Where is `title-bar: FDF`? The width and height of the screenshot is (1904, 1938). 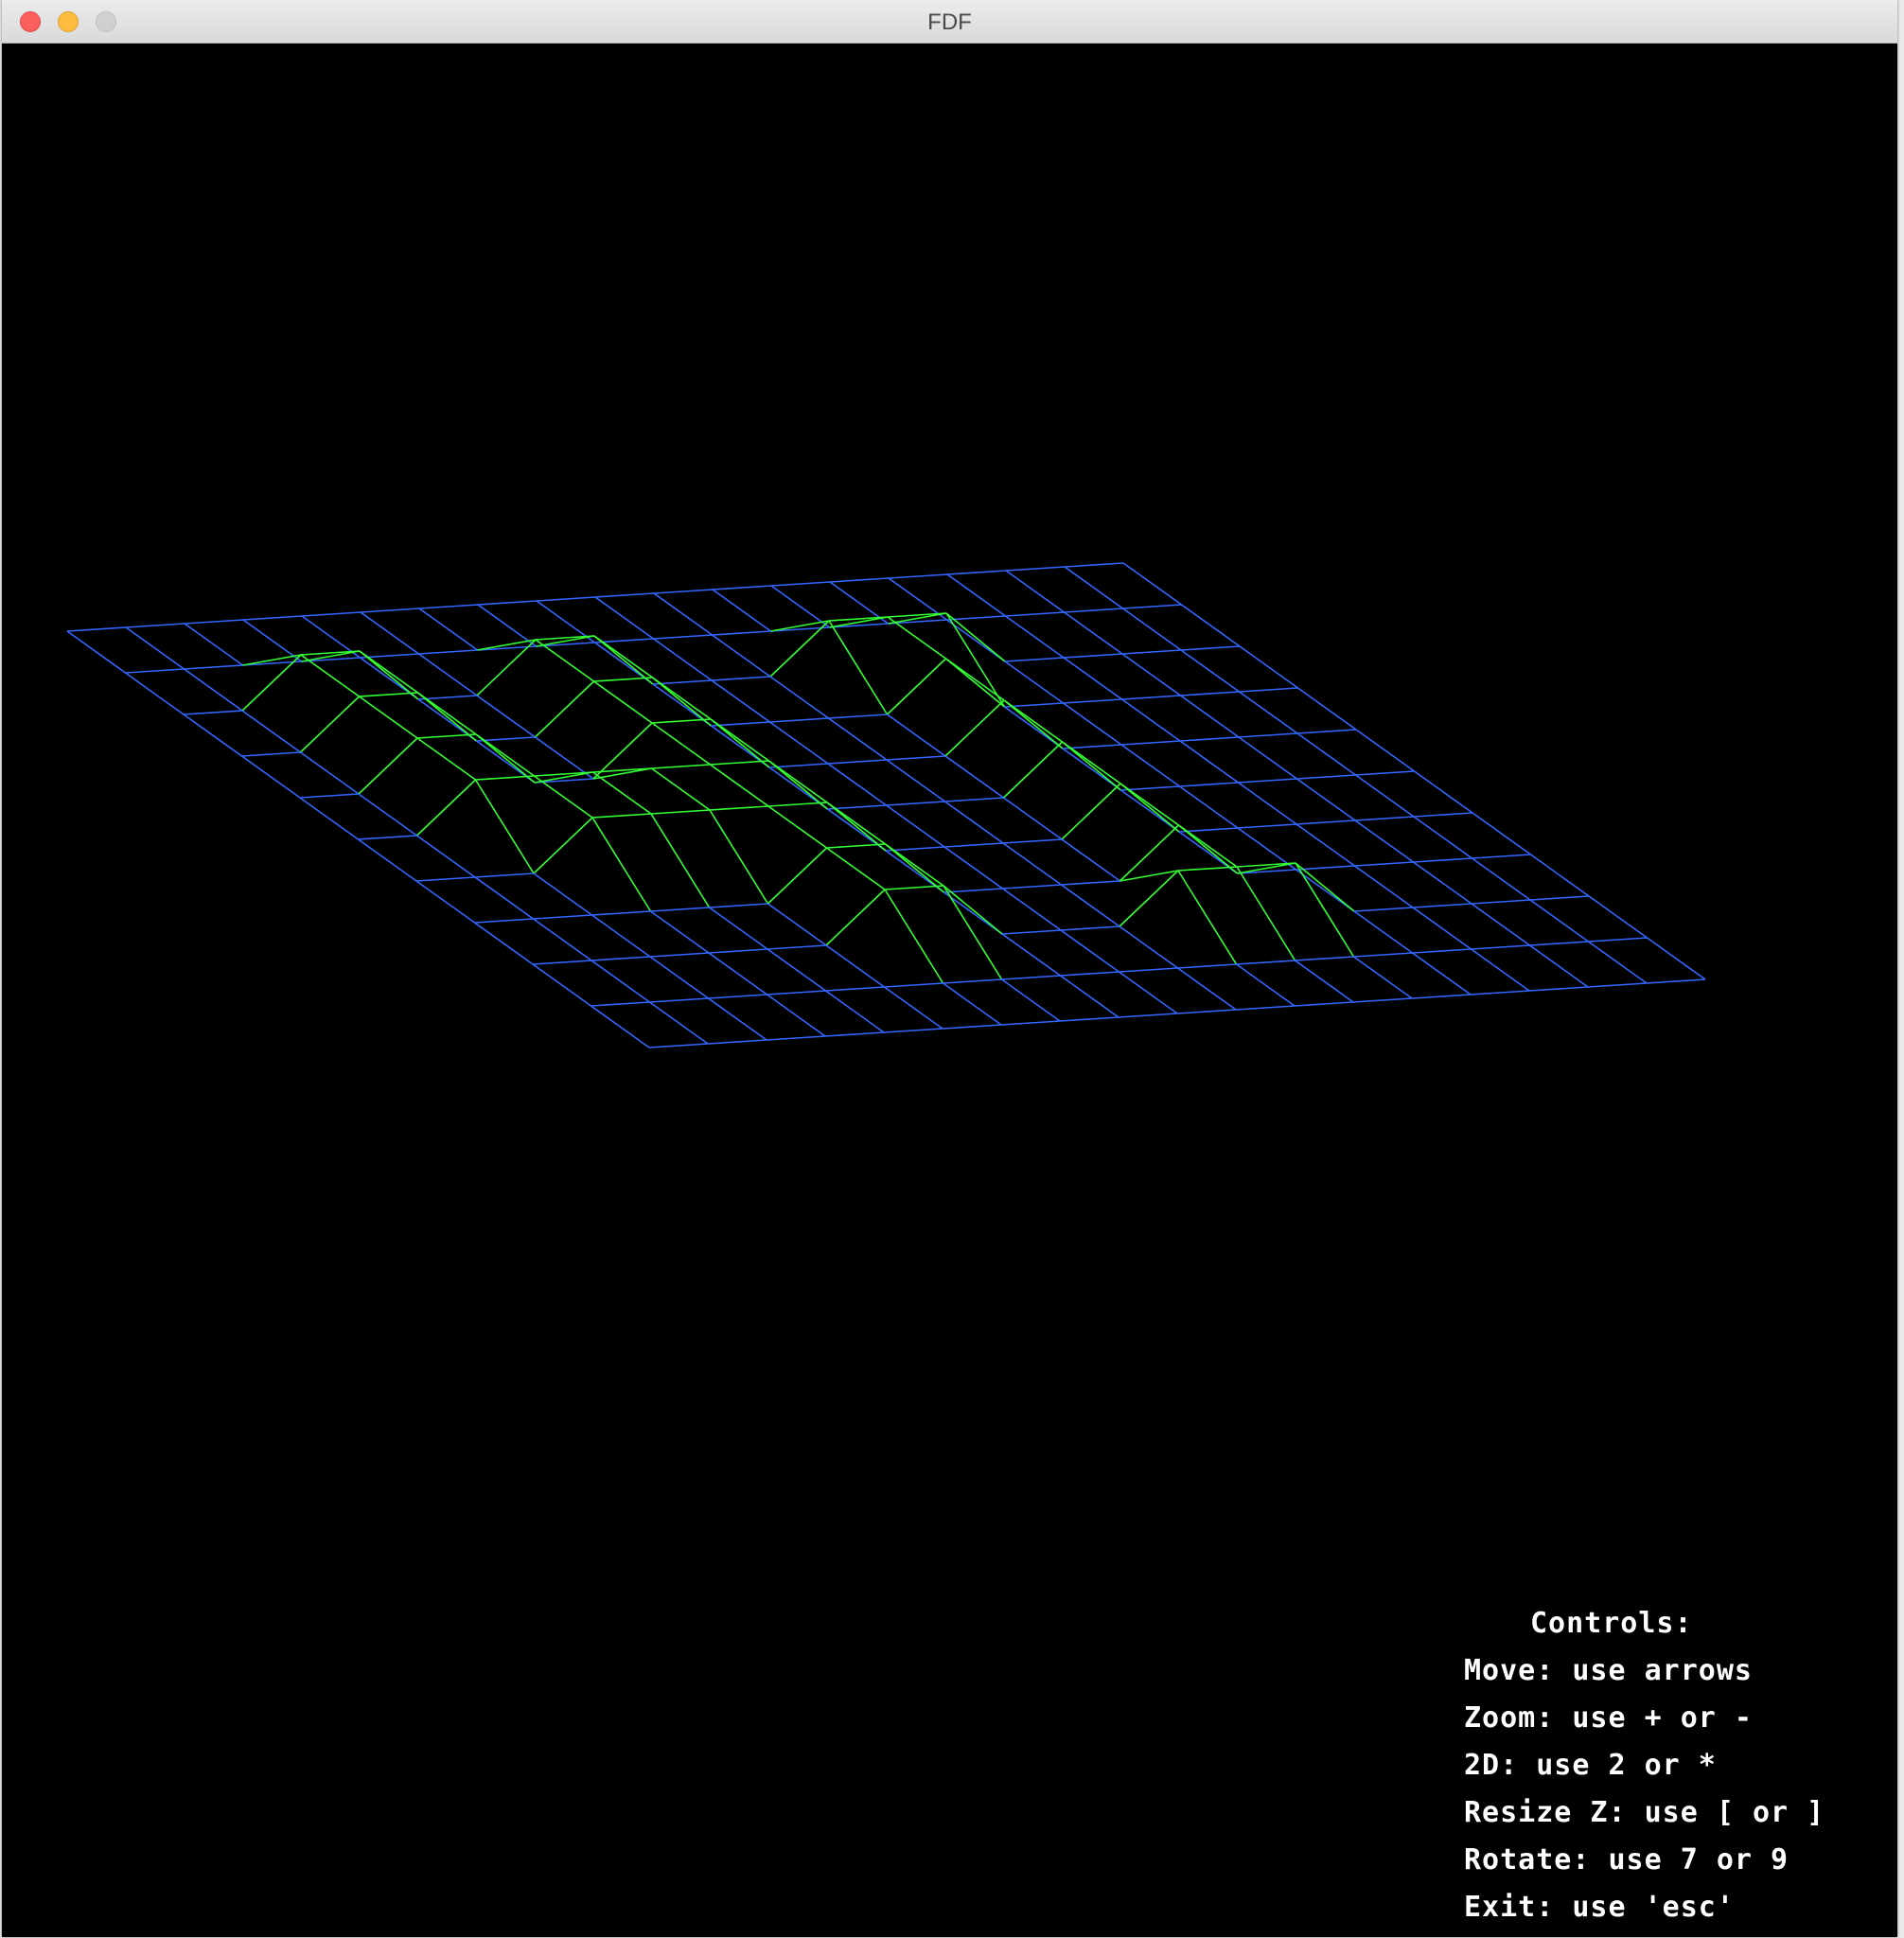
title-bar: FDF is located at coordinates (949, 22).